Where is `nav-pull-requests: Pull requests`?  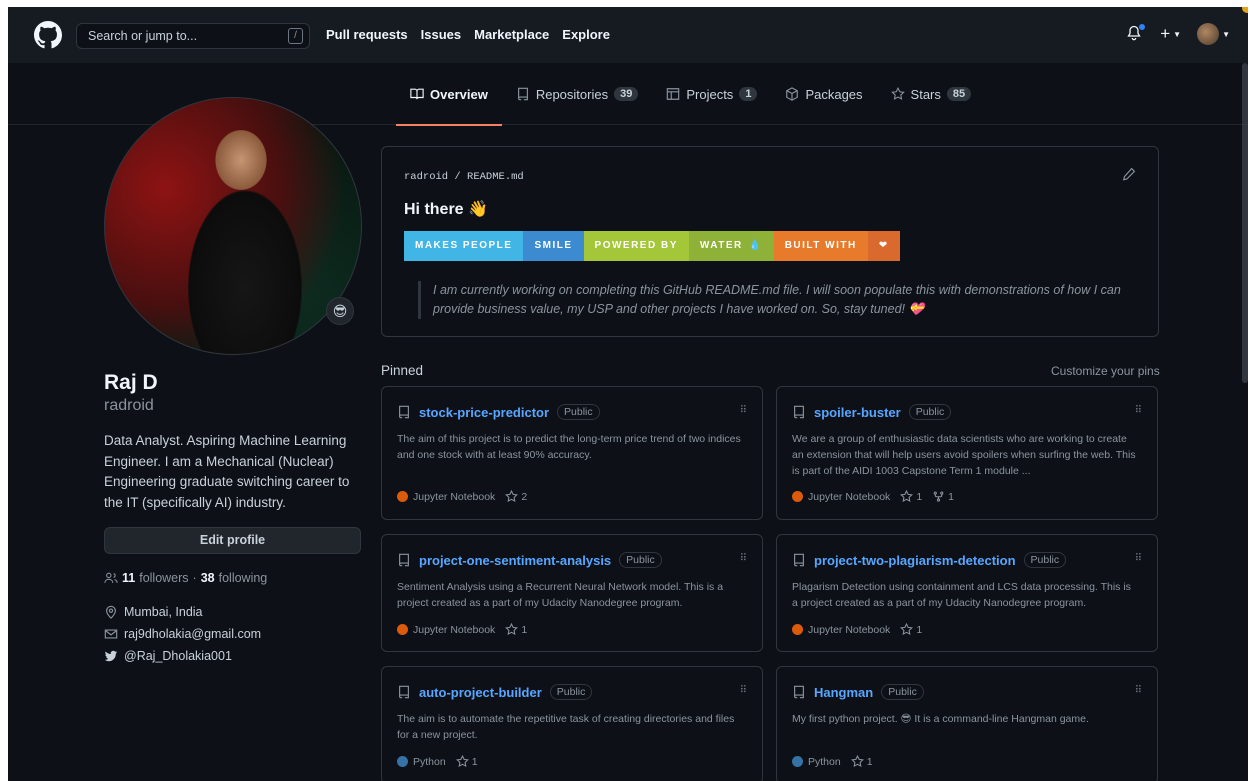
nav-pull-requests: Pull requests is located at coordinates (367, 34).